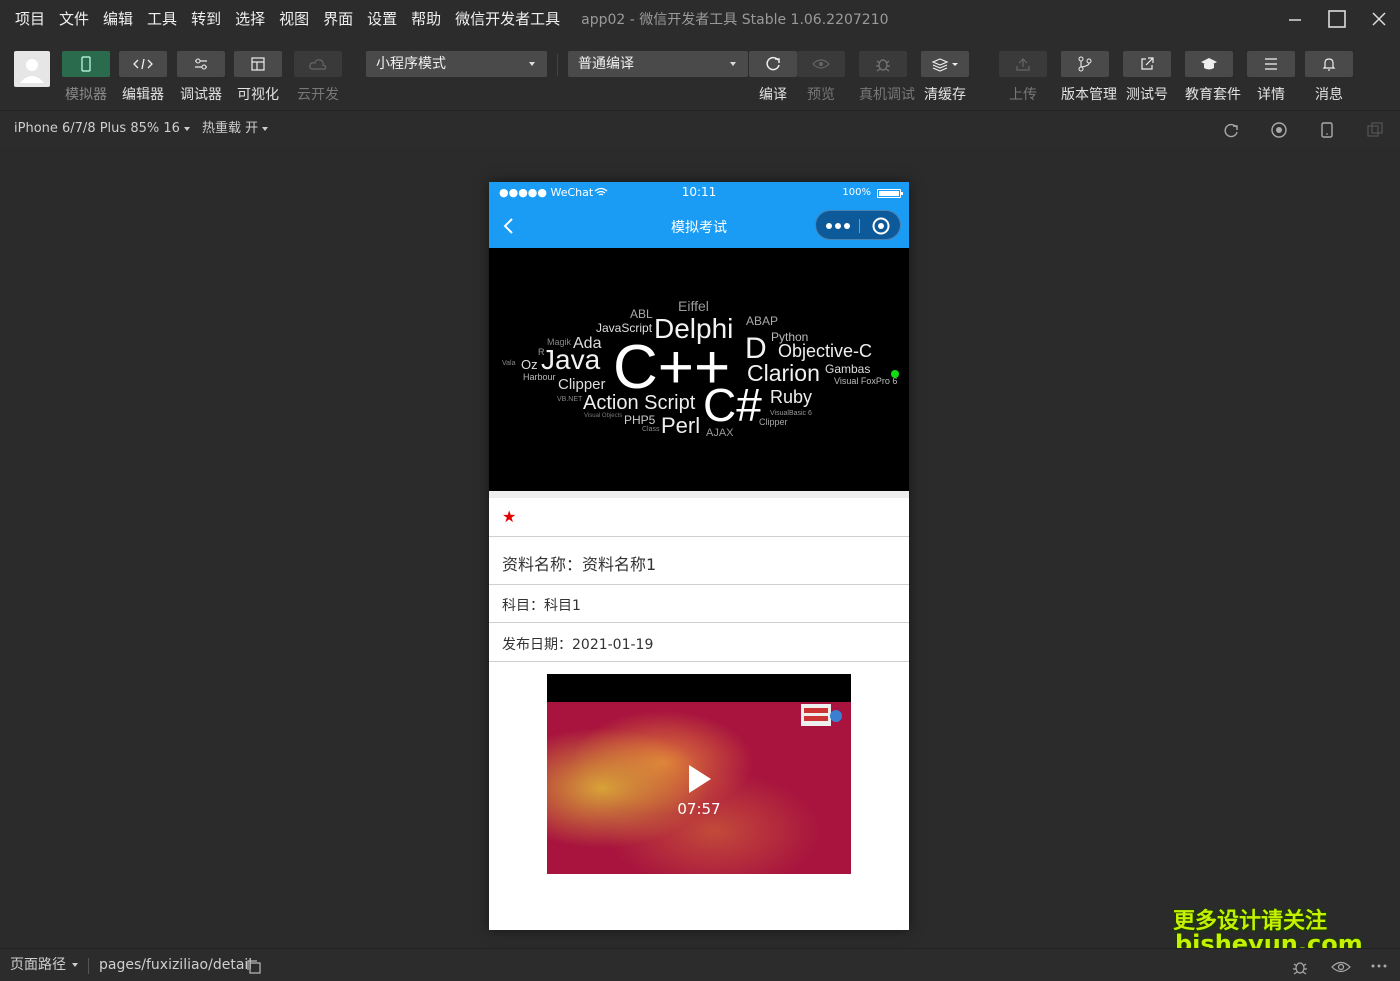 The image size is (1400, 981). What do you see at coordinates (640, 420) in the screenshot?
I see `word-php5: PHP5` at bounding box center [640, 420].